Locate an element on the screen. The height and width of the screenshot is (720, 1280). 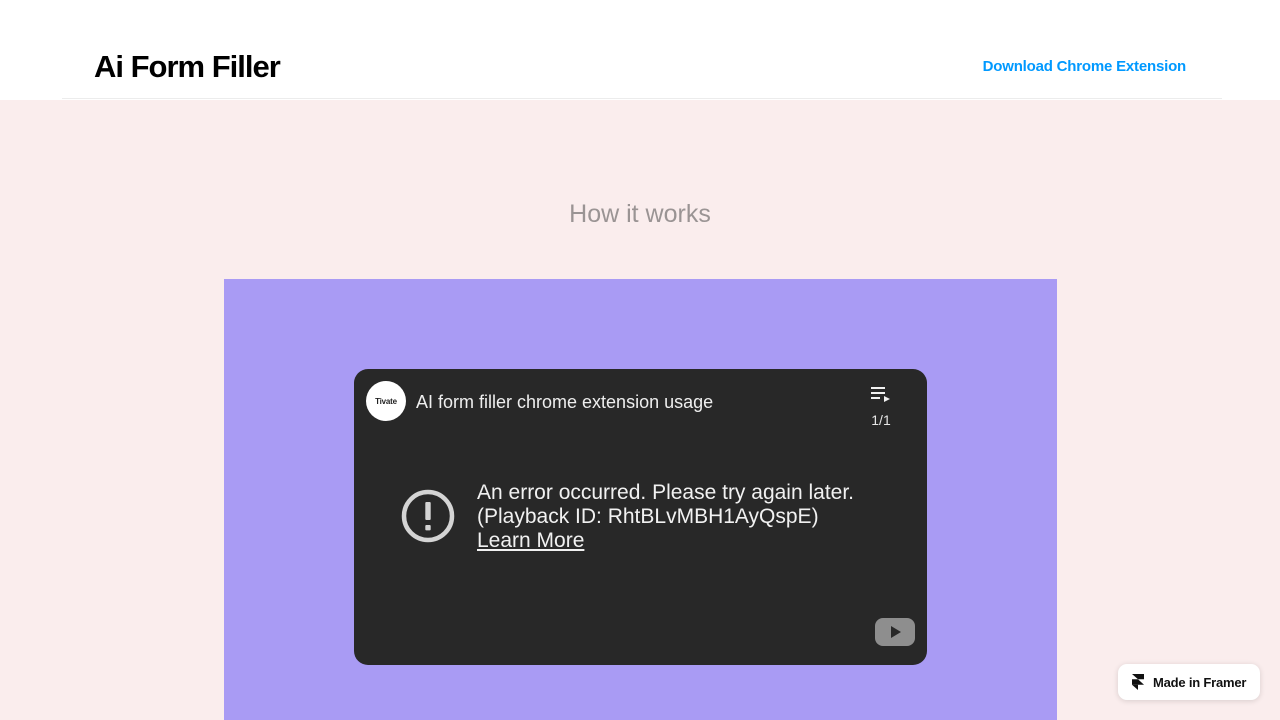
playlist-icon is located at coordinates (881, 394).